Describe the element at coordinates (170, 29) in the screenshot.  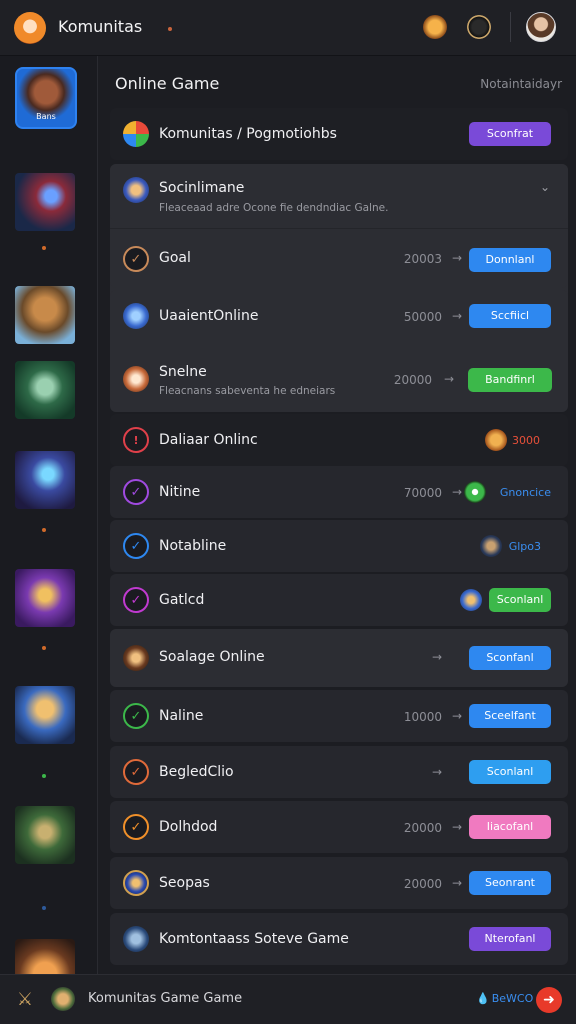
I see `notification-dot` at that location.